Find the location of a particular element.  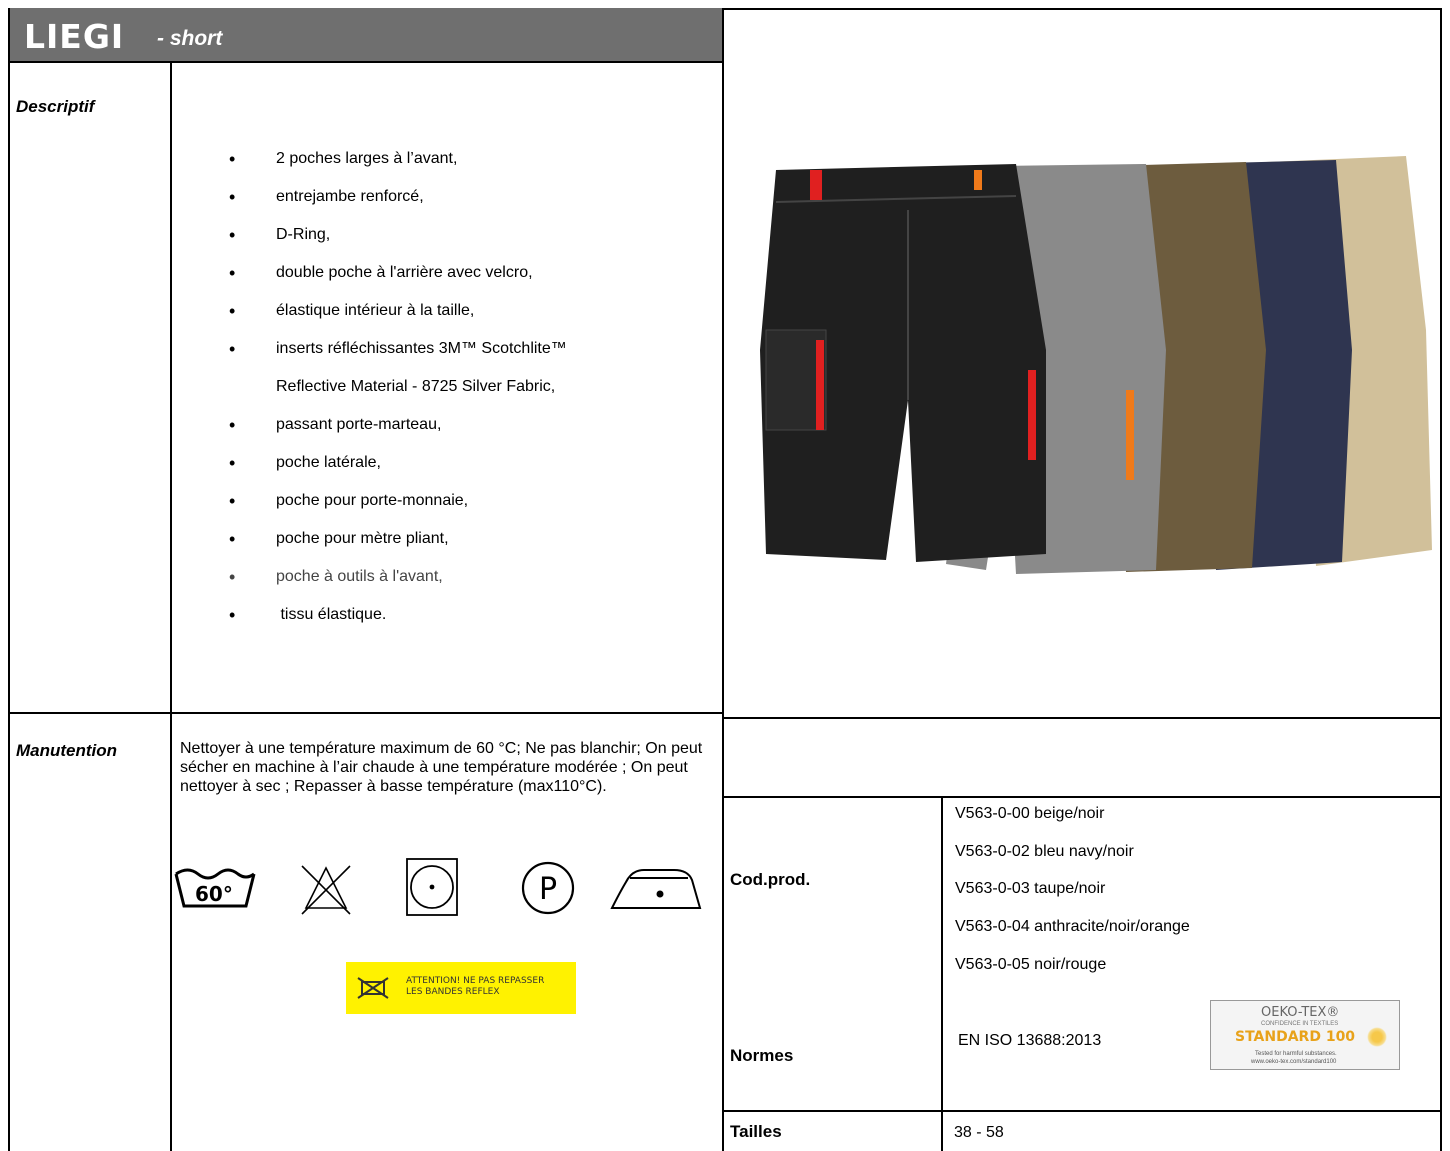

oeko-standard: STANDARD 100 is located at coordinates (1295, 1037).